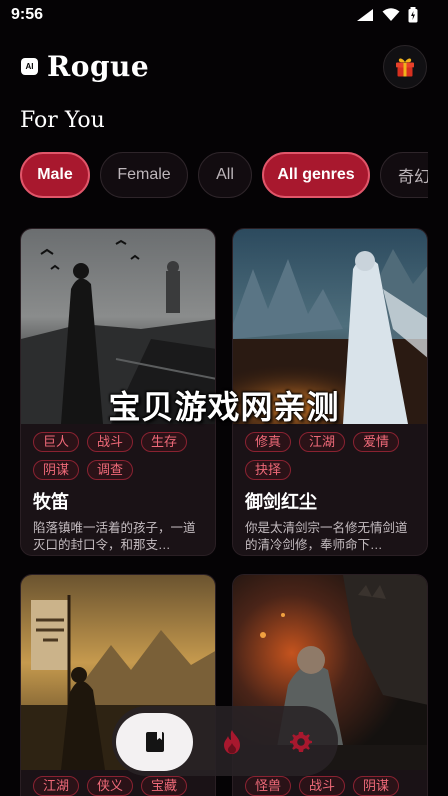 The height and width of the screenshot is (796, 448). What do you see at coordinates (330, 456) in the screenshot?
I see `tag-list: 修真 江湖 爱情 抉择` at bounding box center [330, 456].